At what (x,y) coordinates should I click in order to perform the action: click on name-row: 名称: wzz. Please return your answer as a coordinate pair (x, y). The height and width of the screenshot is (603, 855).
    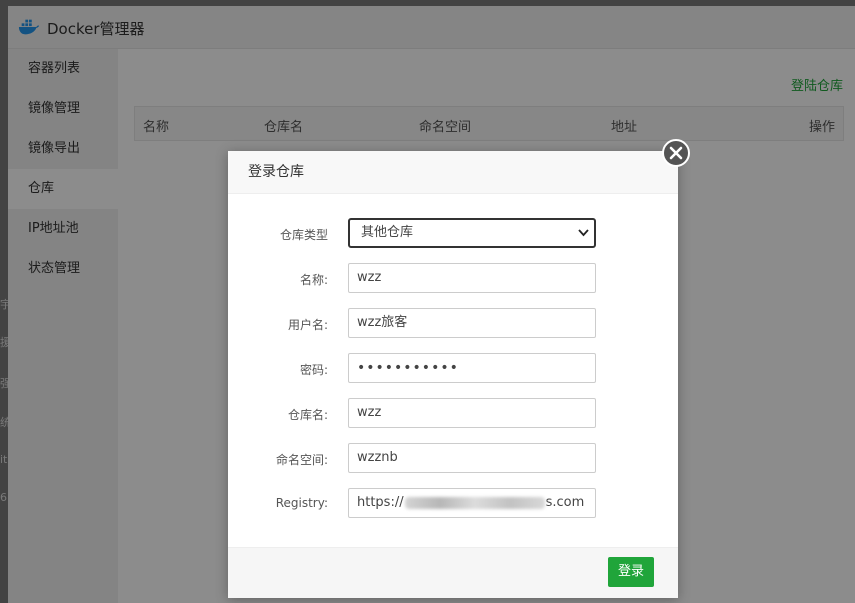
    Looking at the image, I should click on (453, 278).